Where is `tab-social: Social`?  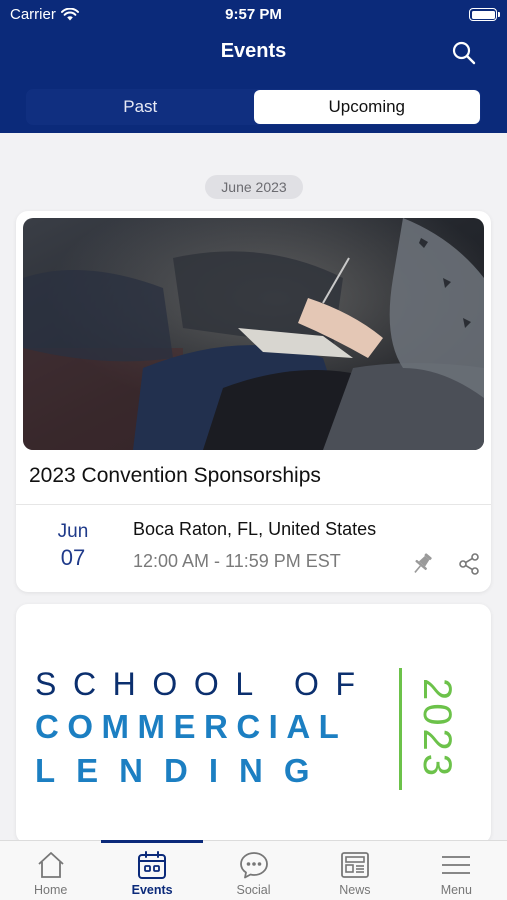 tab-social: Social is located at coordinates (253, 870).